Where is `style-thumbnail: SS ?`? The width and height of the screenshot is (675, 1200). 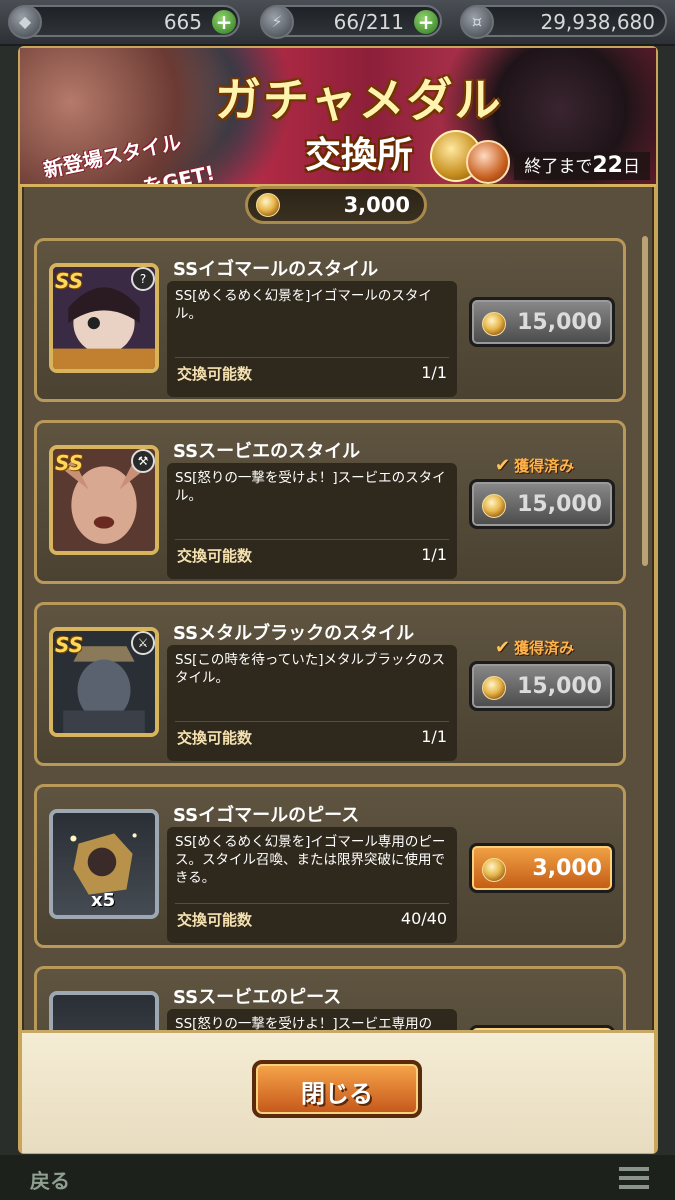
style-thumbnail: SS ? is located at coordinates (104, 318).